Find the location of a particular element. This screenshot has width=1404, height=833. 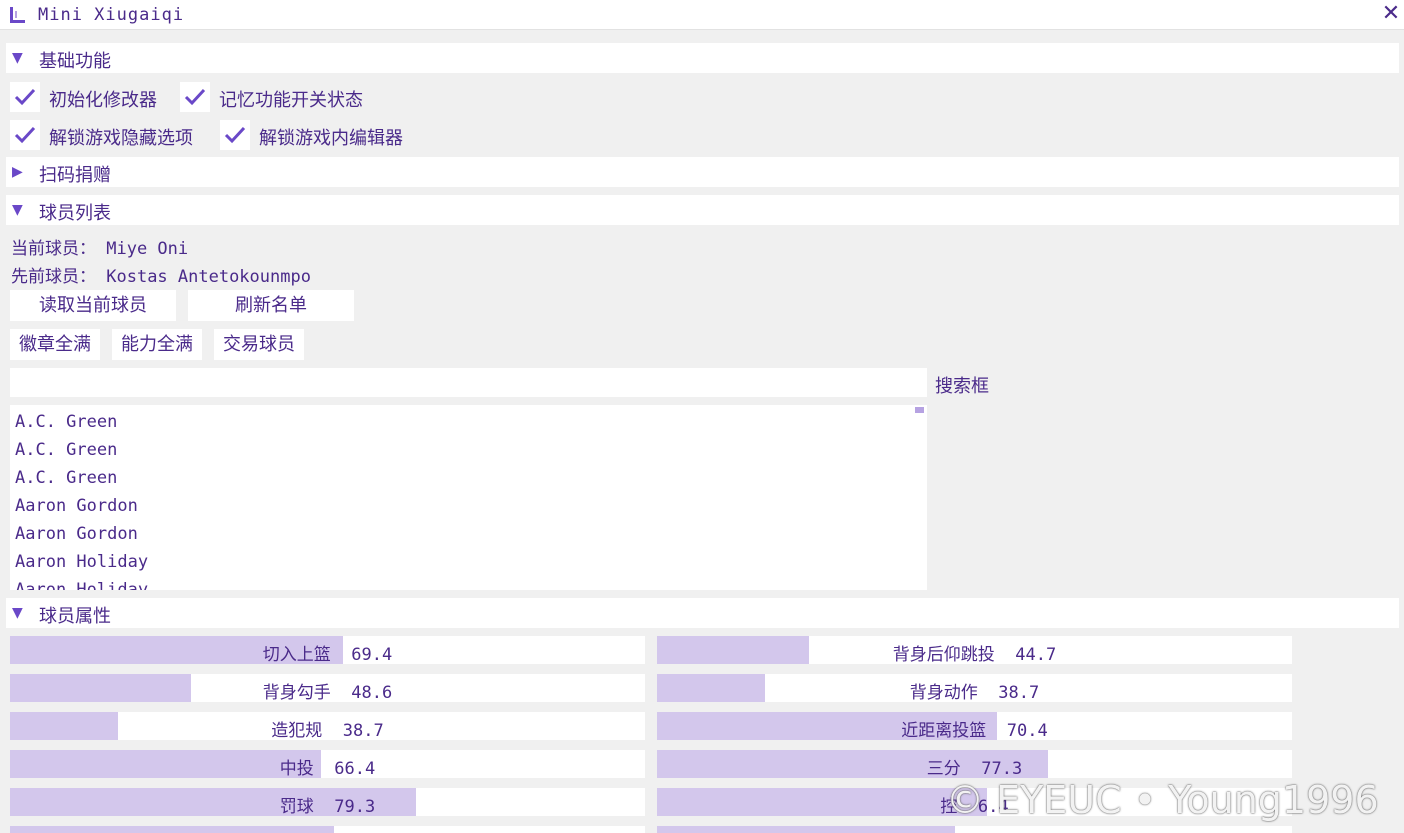

section-donate-label: 扫码捐赠 is located at coordinates (75, 175).